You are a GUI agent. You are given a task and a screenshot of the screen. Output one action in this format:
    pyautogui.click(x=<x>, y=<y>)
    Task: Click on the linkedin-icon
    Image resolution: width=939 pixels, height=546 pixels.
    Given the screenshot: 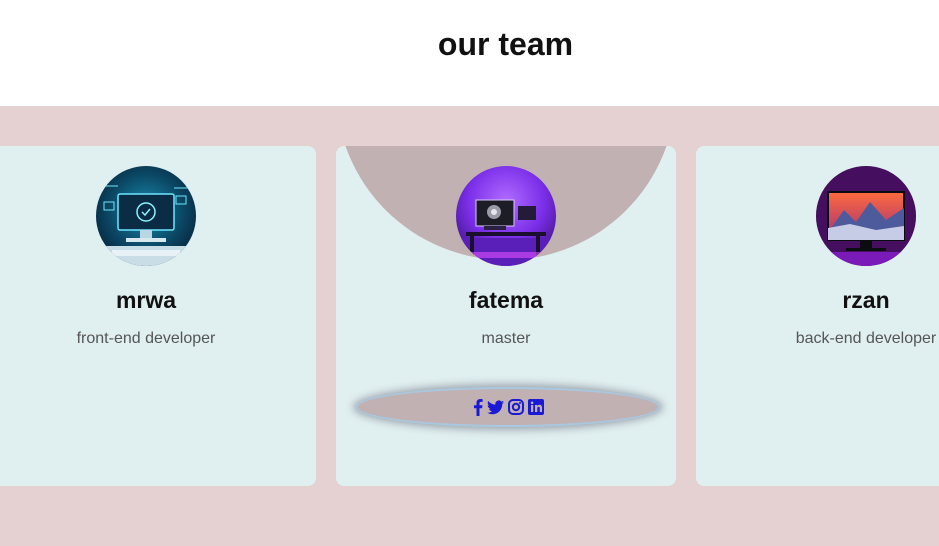 What is the action you would take?
    pyautogui.click(x=535, y=407)
    